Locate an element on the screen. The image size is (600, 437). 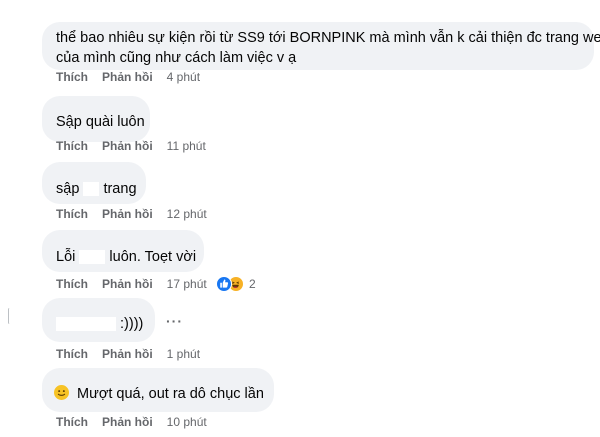
comment-text: luôn. Toẹt vời is located at coordinates (153, 257).